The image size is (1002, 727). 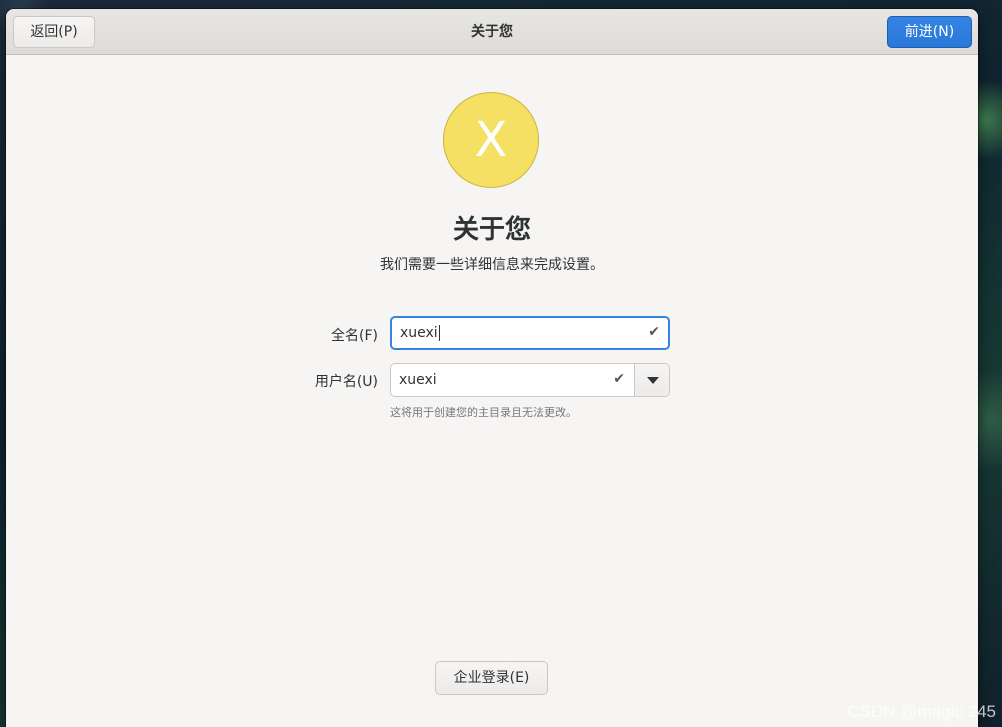 What do you see at coordinates (54, 32) in the screenshot?
I see `back-button: 返回(P)` at bounding box center [54, 32].